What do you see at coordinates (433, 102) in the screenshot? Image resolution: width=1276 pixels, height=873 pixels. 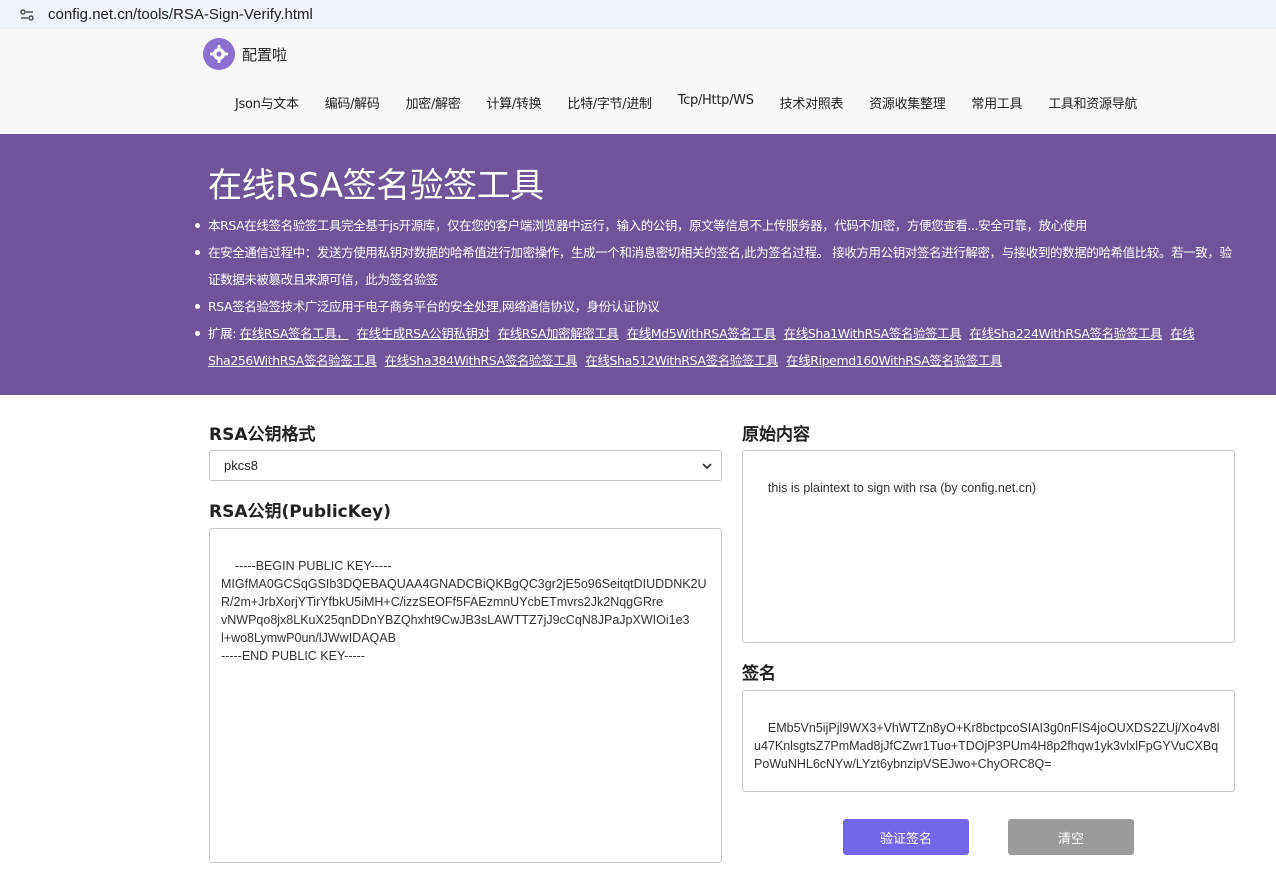 I see `nav-item-encrypt-decrypt: 加密/解密` at bounding box center [433, 102].